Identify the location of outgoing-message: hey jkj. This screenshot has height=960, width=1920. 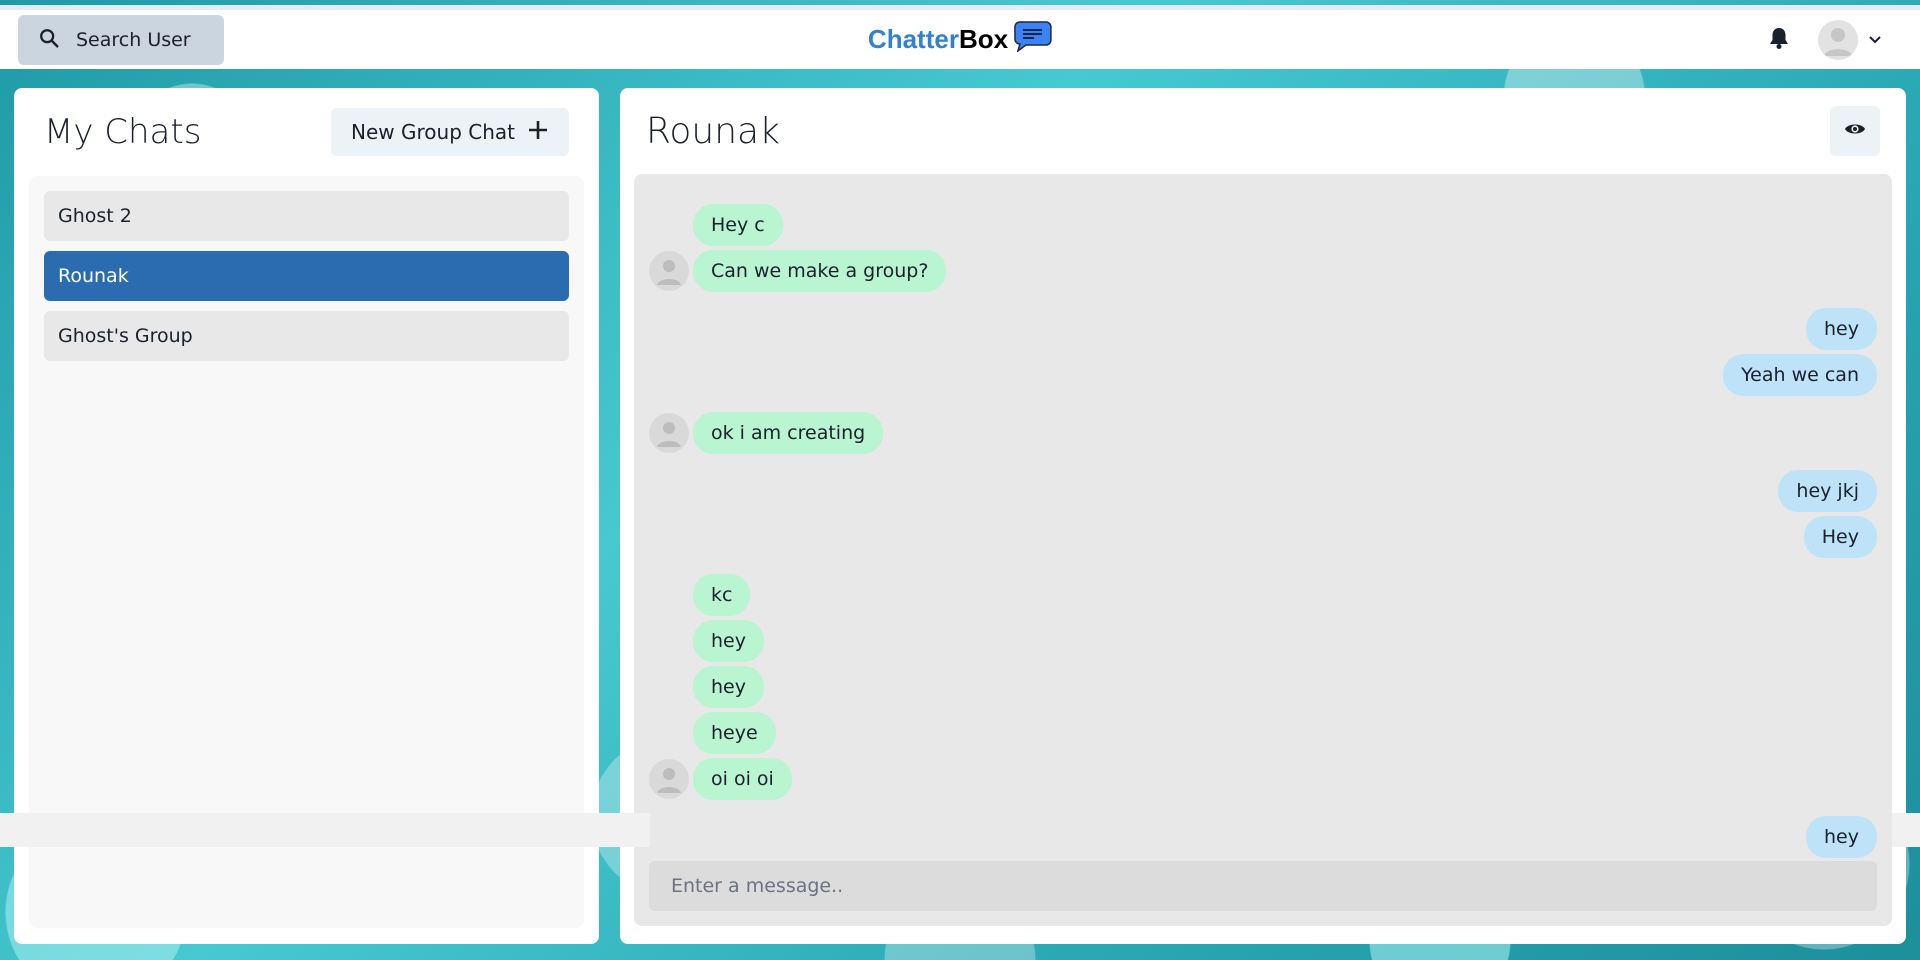
(1827, 491).